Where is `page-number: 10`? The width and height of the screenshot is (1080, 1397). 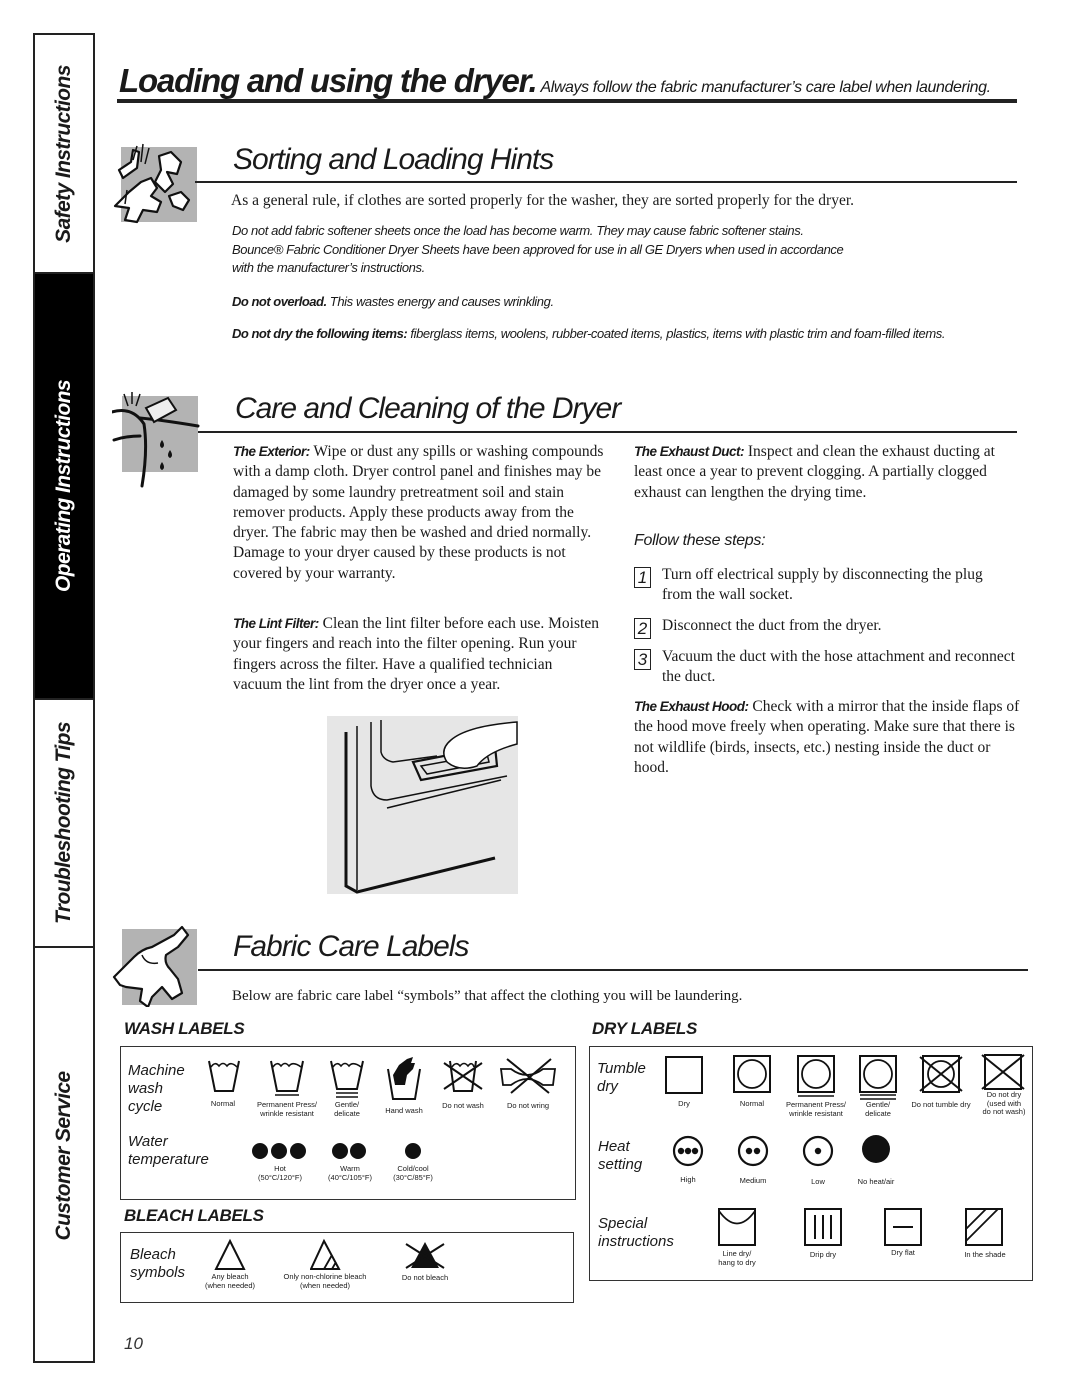
page-number: 10 is located at coordinates (133, 1343).